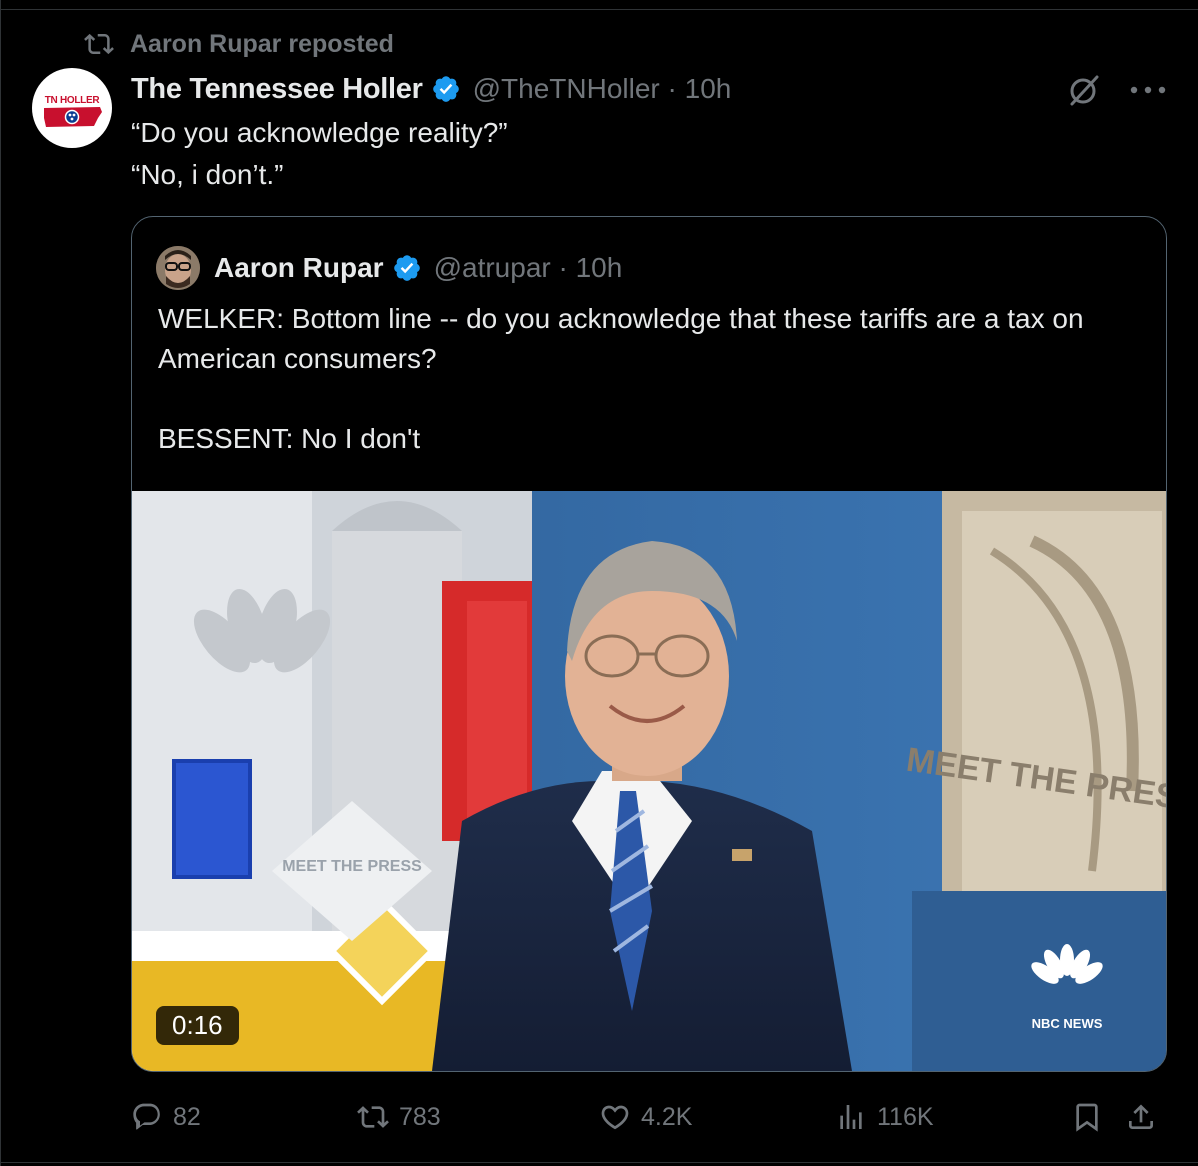  Describe the element at coordinates (599, 5) in the screenshot. I see `top-divider` at that location.